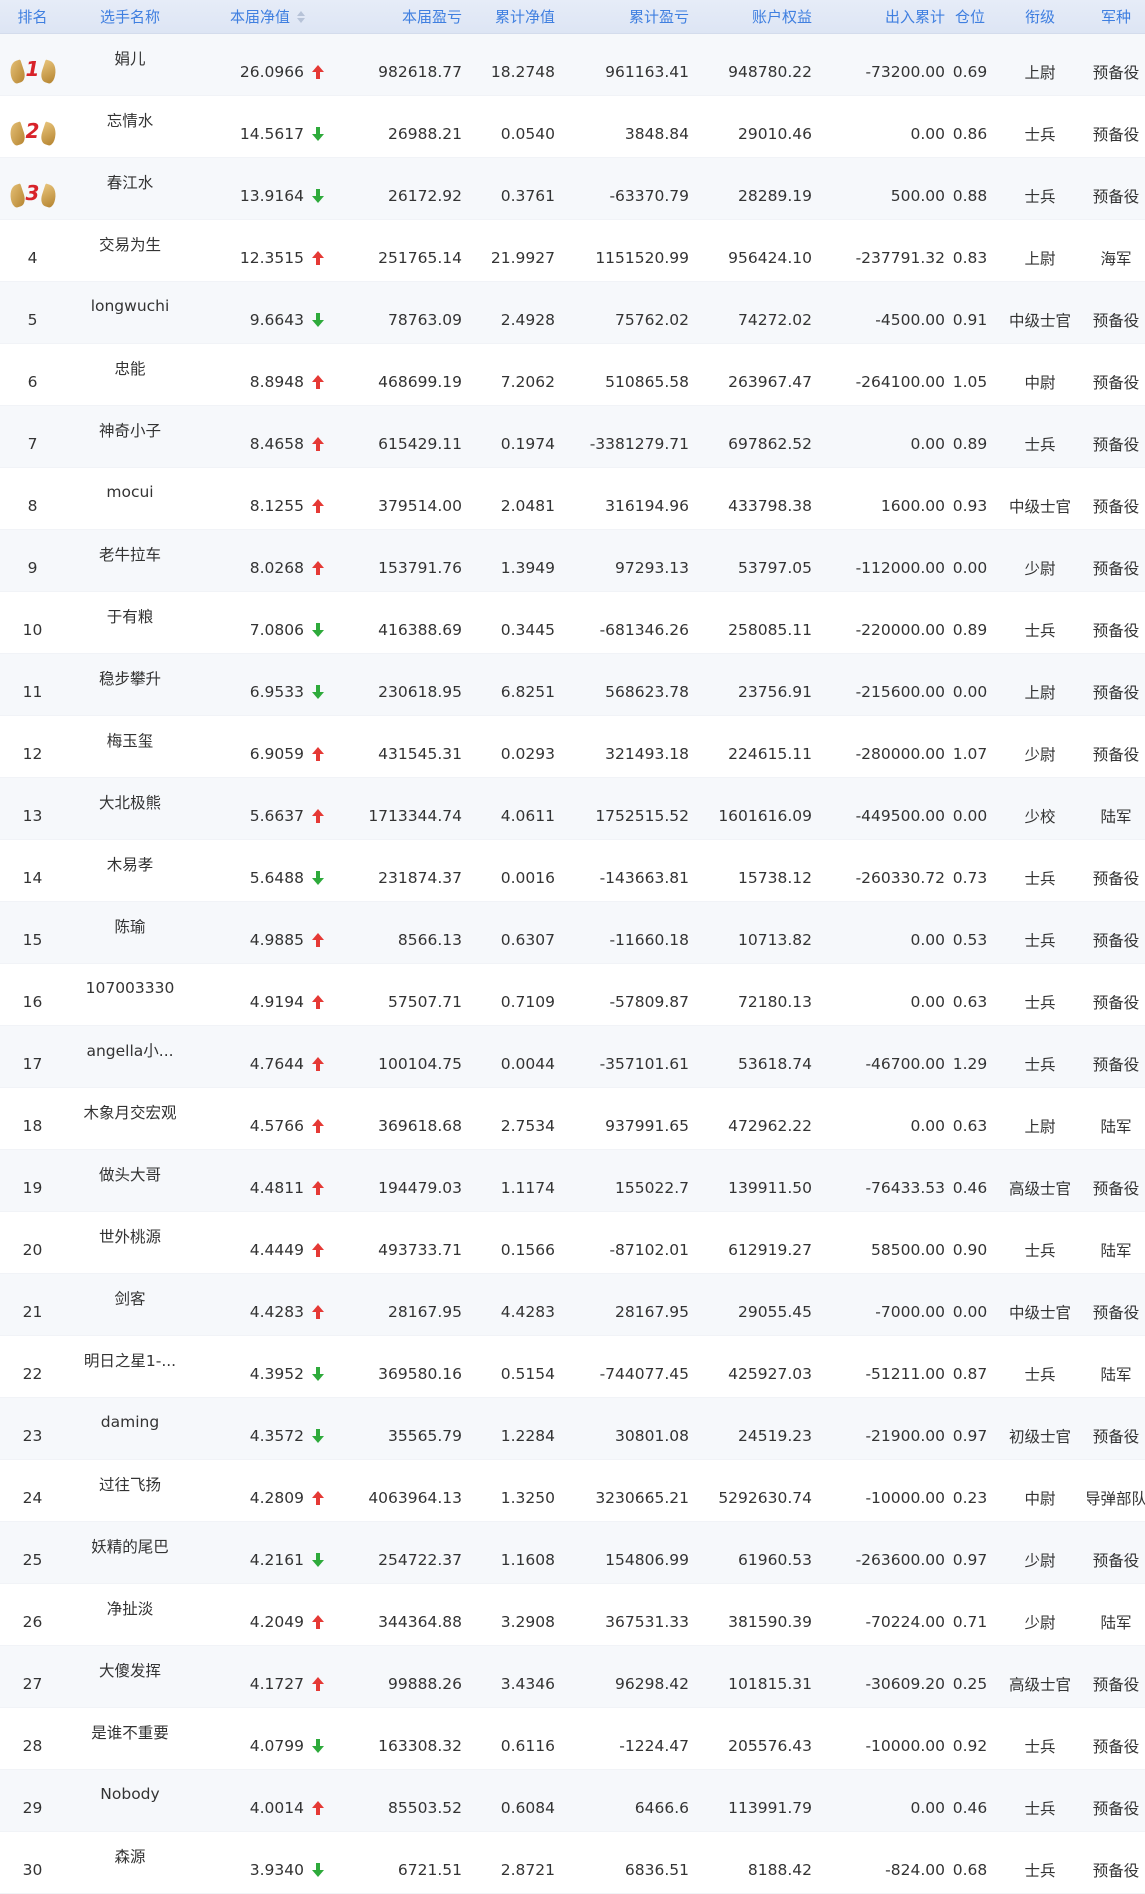  Describe the element at coordinates (527, 1745) in the screenshot. I see `cumulative-net-value: 0.6116` at that location.